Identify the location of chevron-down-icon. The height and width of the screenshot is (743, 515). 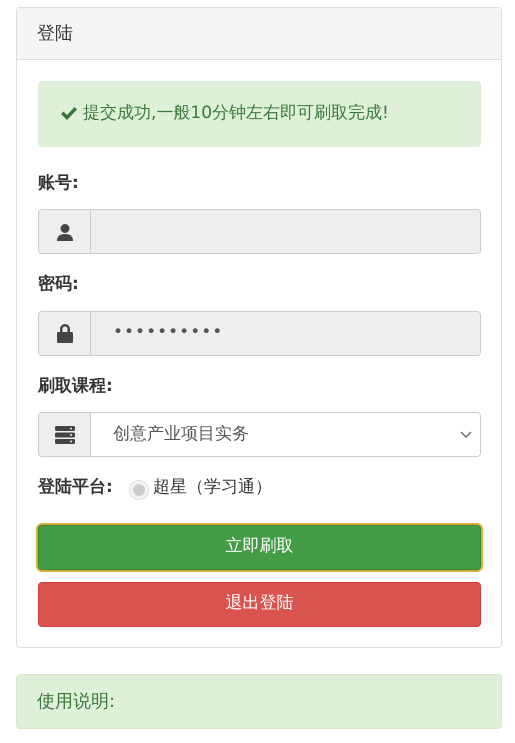
(466, 434).